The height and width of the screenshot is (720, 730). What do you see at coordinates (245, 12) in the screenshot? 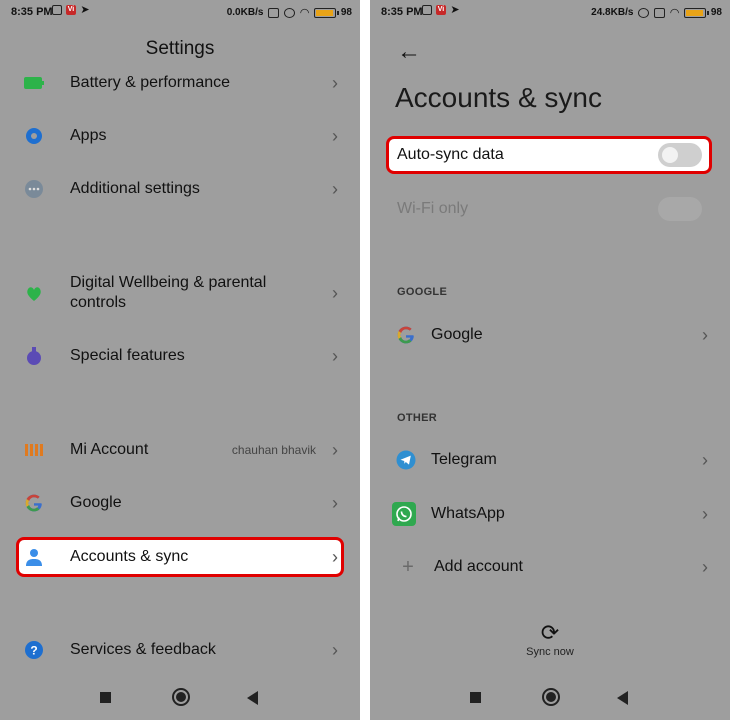
I see `network-speed: 0.0KB/s` at bounding box center [245, 12].